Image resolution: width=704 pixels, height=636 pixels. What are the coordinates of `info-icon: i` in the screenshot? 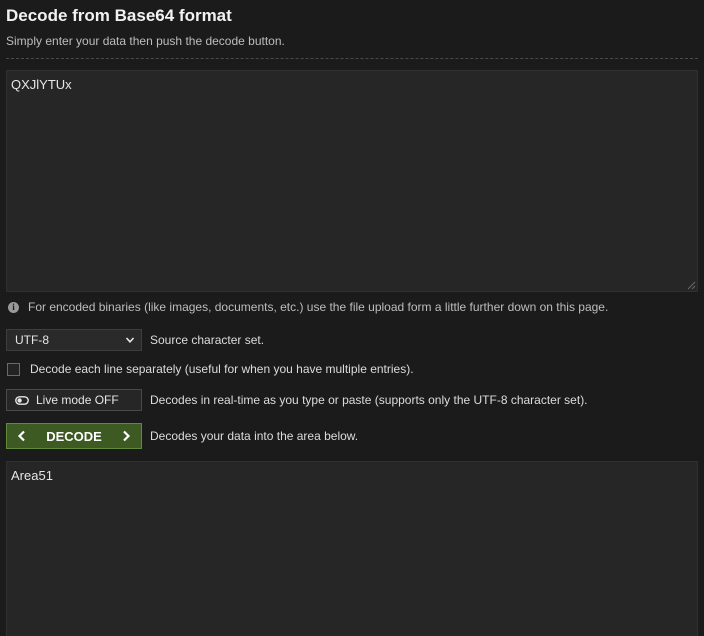 It's located at (13, 307).